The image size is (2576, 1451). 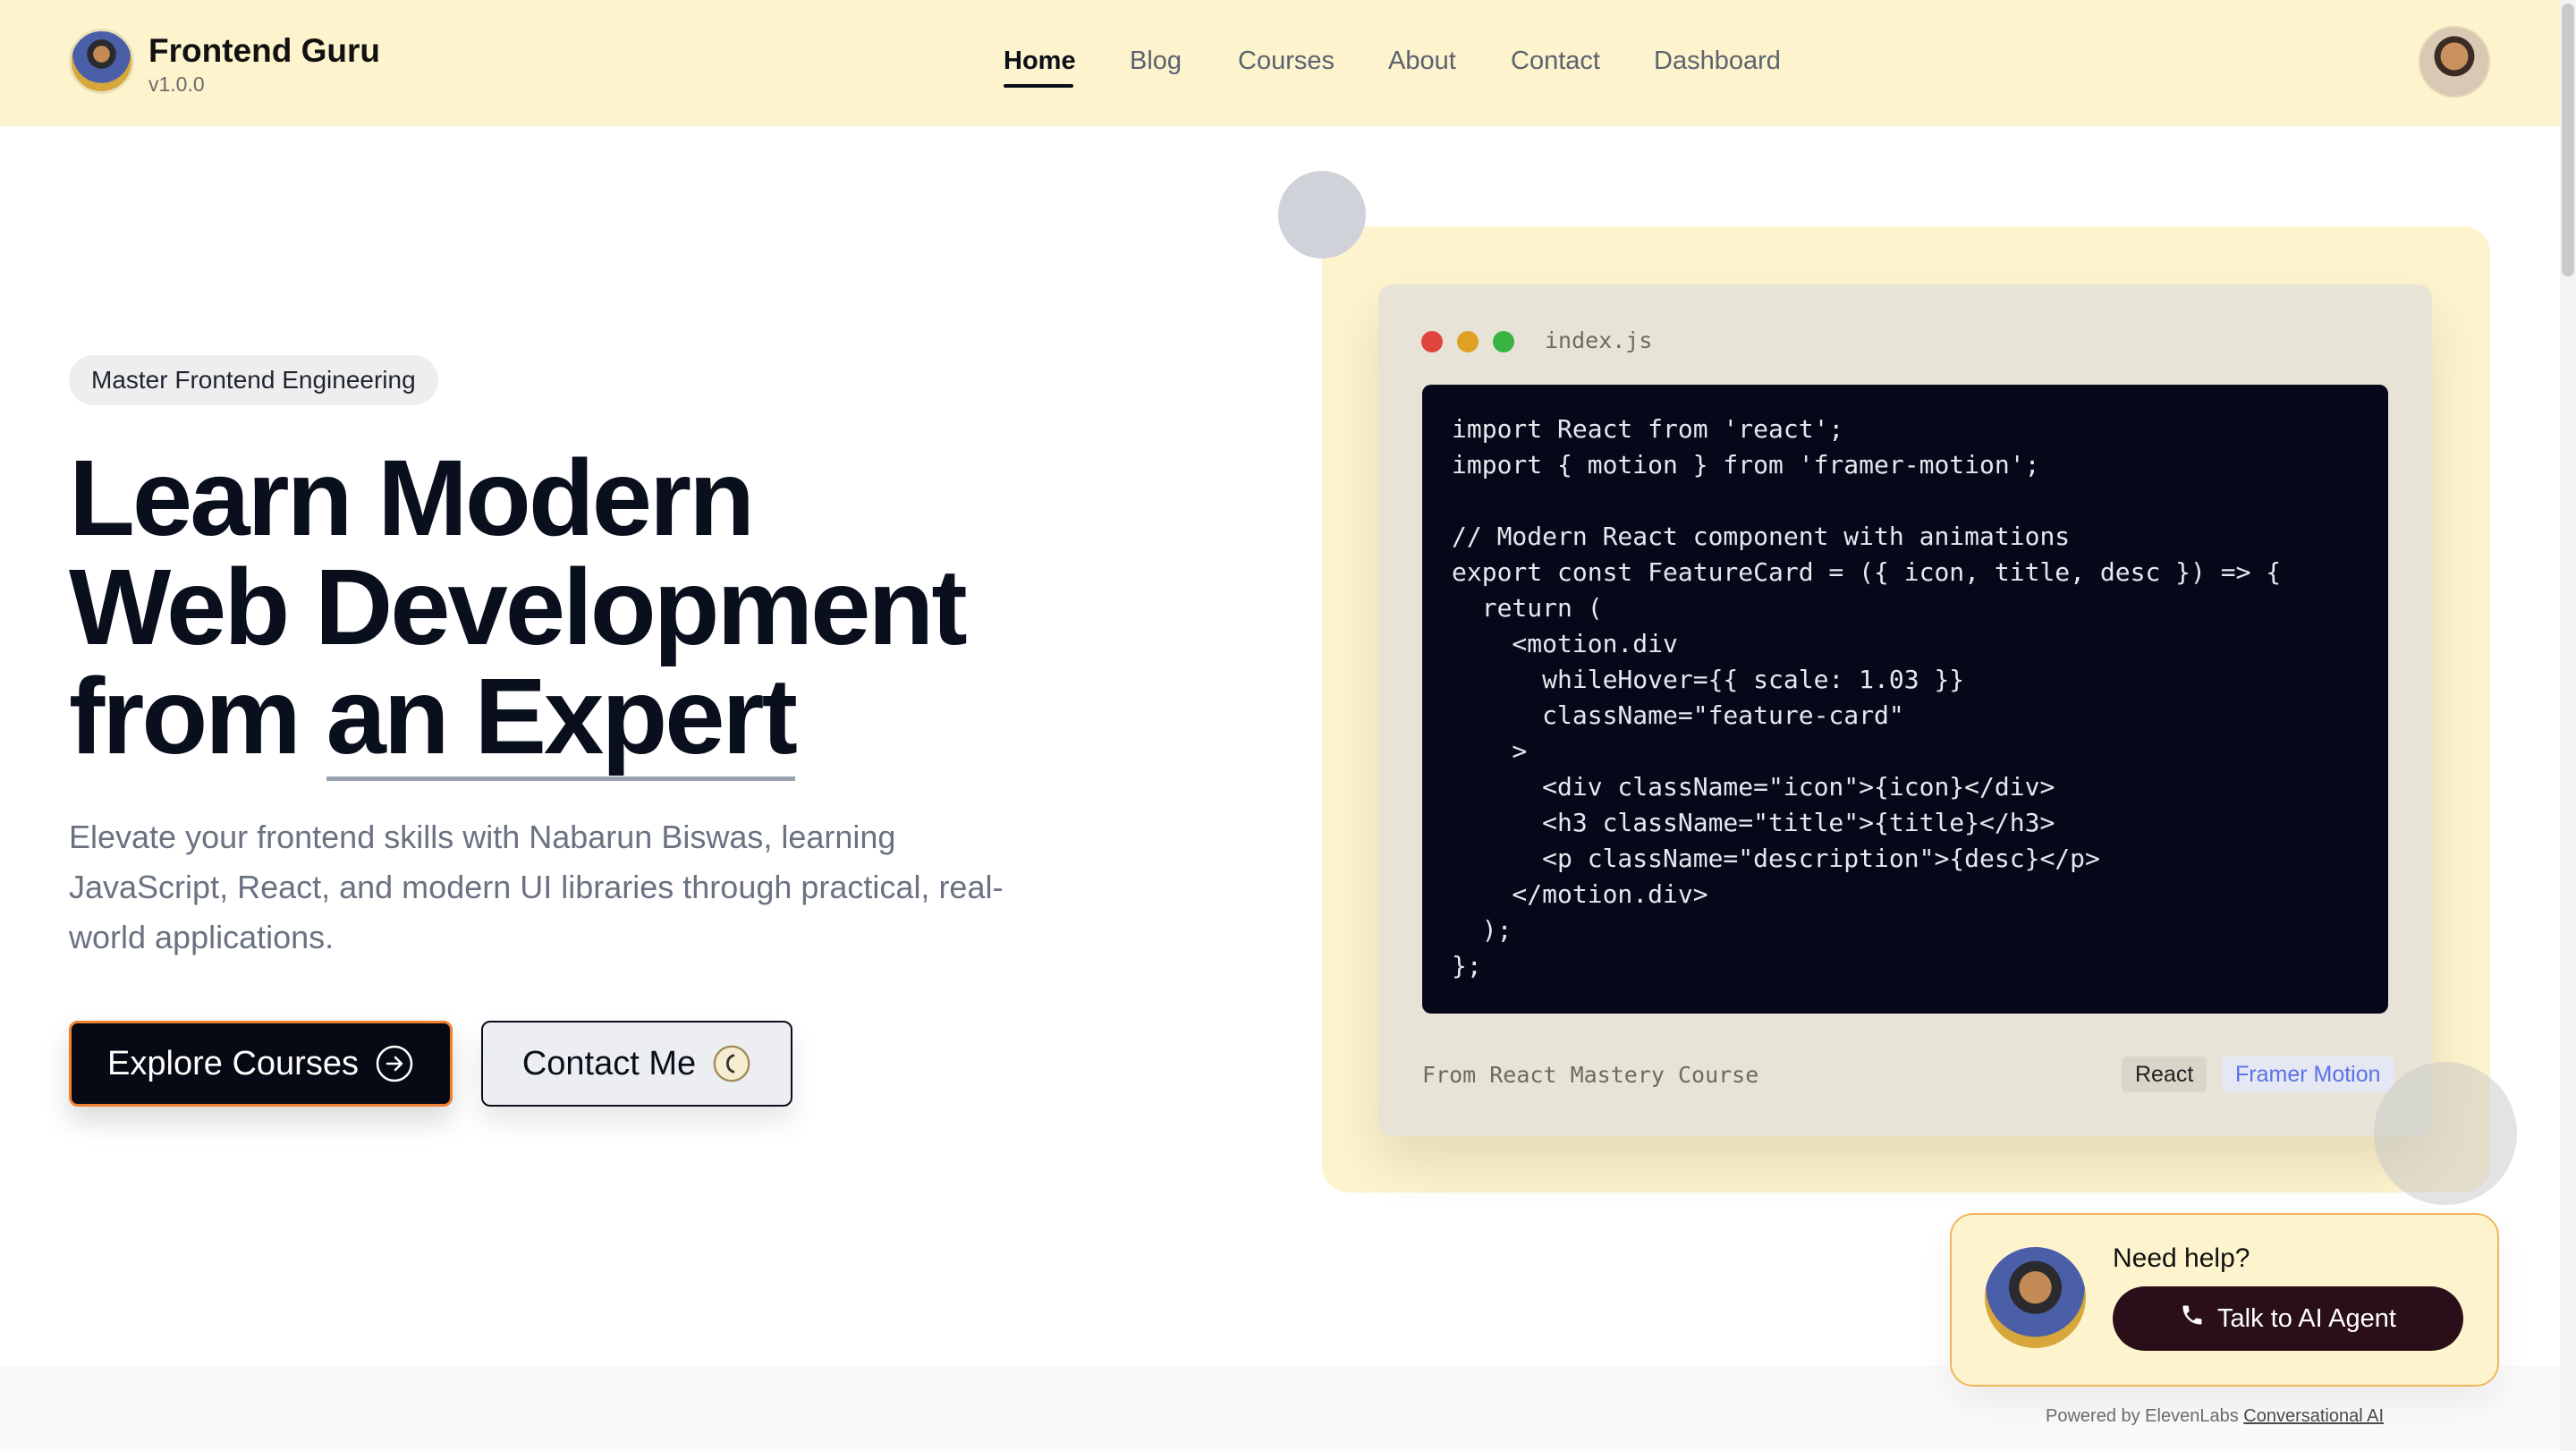 I want to click on headline-line-3: from an Expert, so click(x=517, y=718).